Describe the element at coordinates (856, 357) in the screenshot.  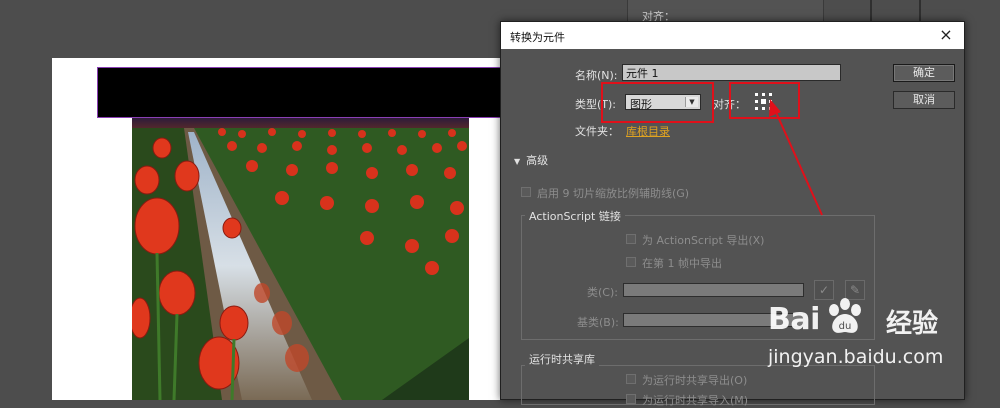
I see `watermark-url: jingyan.baidu.com` at that location.